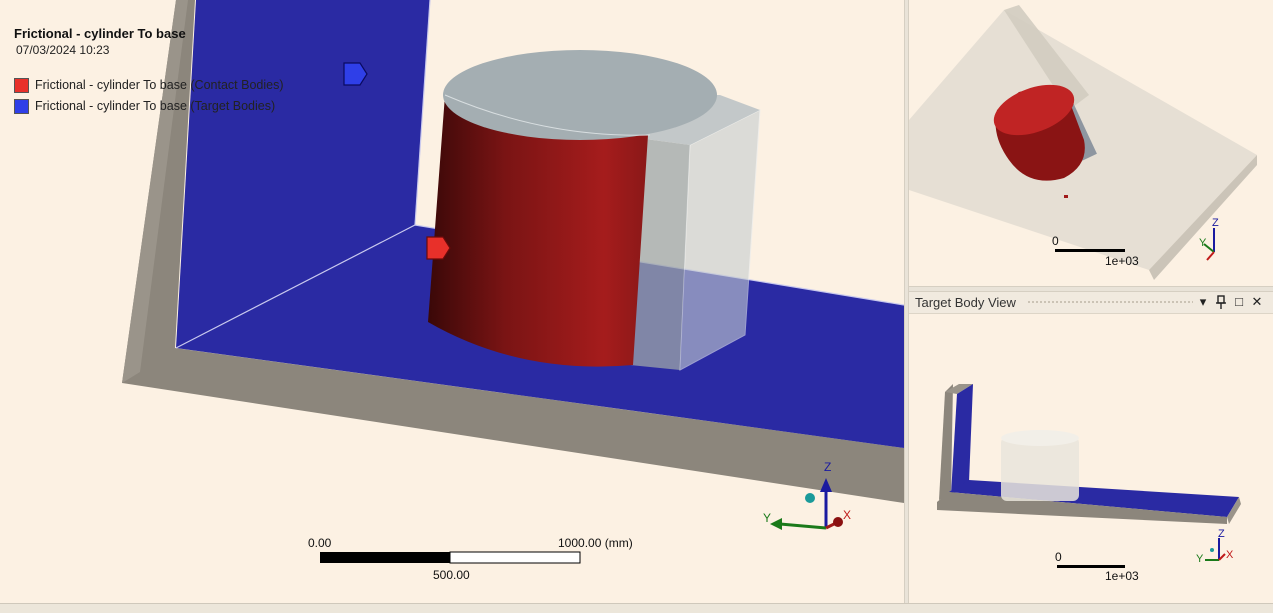 This screenshot has height=613, width=1273. I want to click on target-body-view: Target Body View ▾ □ ✕ Z Y X 0 1e+03, so click(1091, 447).